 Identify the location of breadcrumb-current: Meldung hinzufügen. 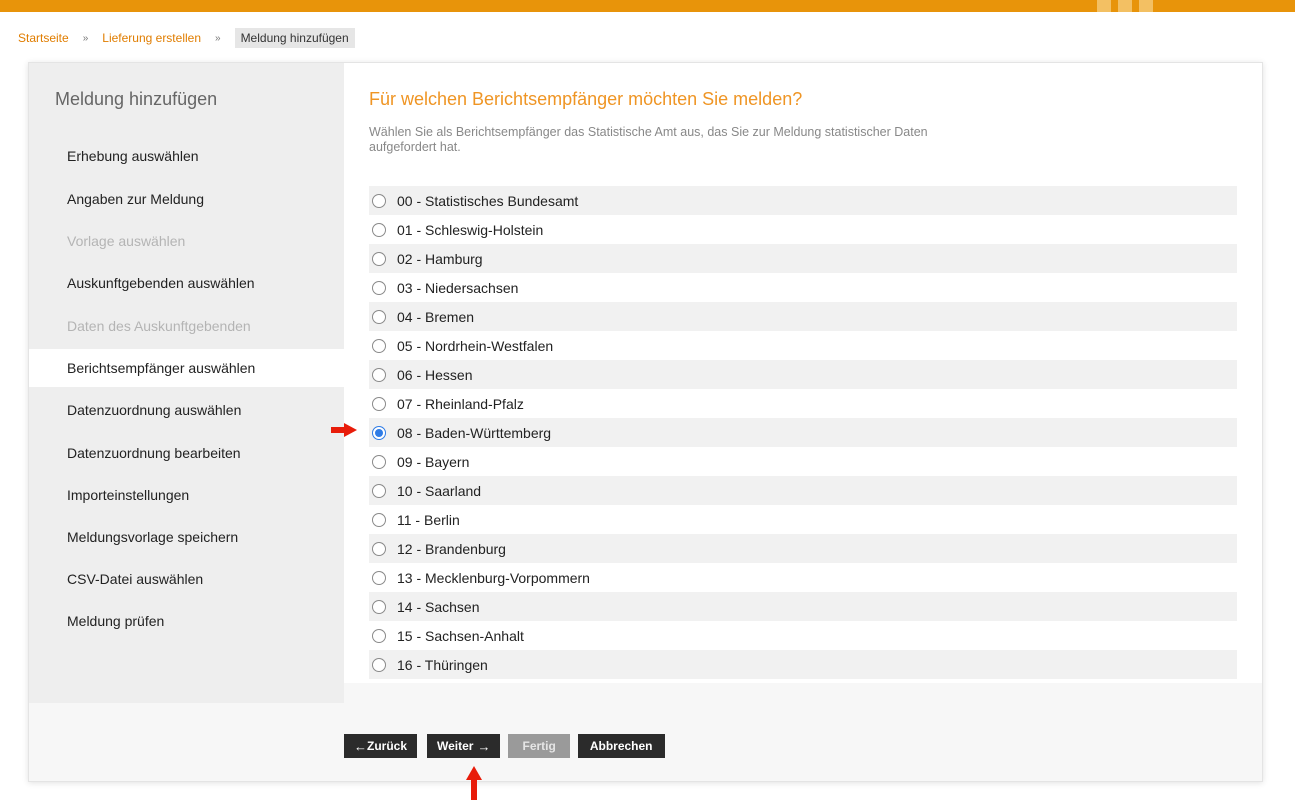
(294, 38).